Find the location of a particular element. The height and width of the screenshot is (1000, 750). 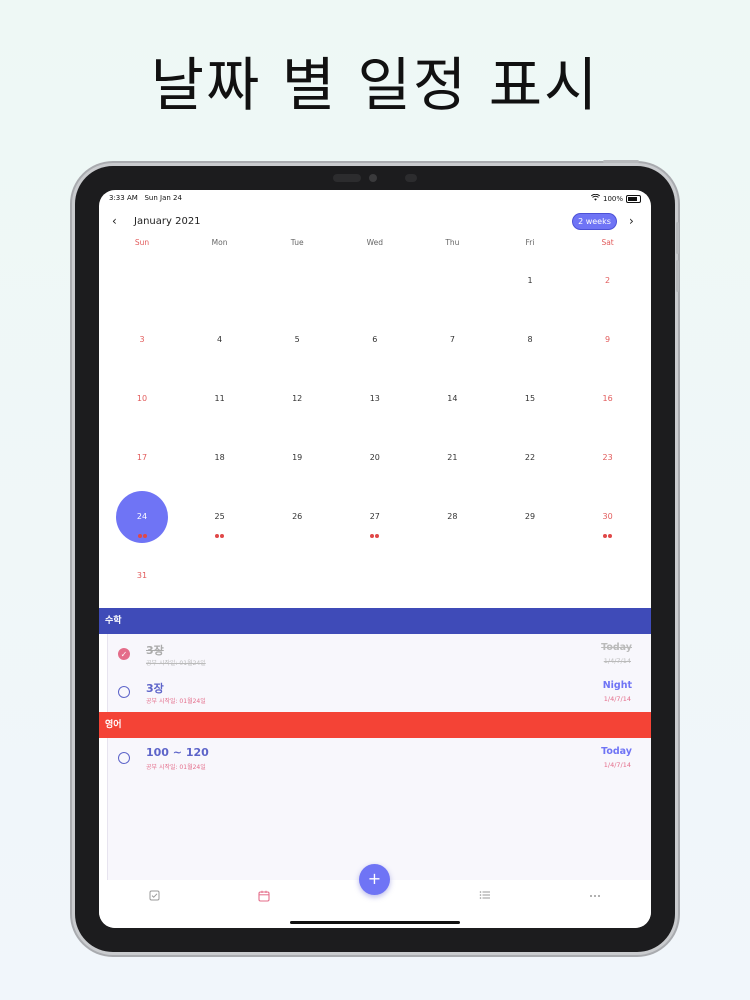

weekday-sun: Sun is located at coordinates (142, 242).